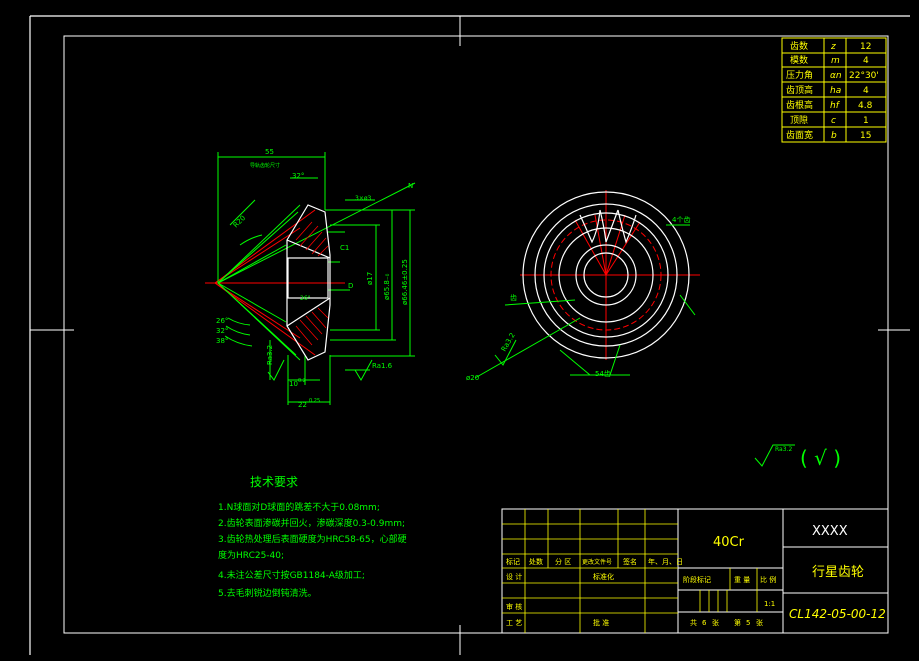 This screenshot has height=661, width=919. What do you see at coordinates (769, 604) in the screenshot?
I see `scale-value: 1:1` at bounding box center [769, 604].